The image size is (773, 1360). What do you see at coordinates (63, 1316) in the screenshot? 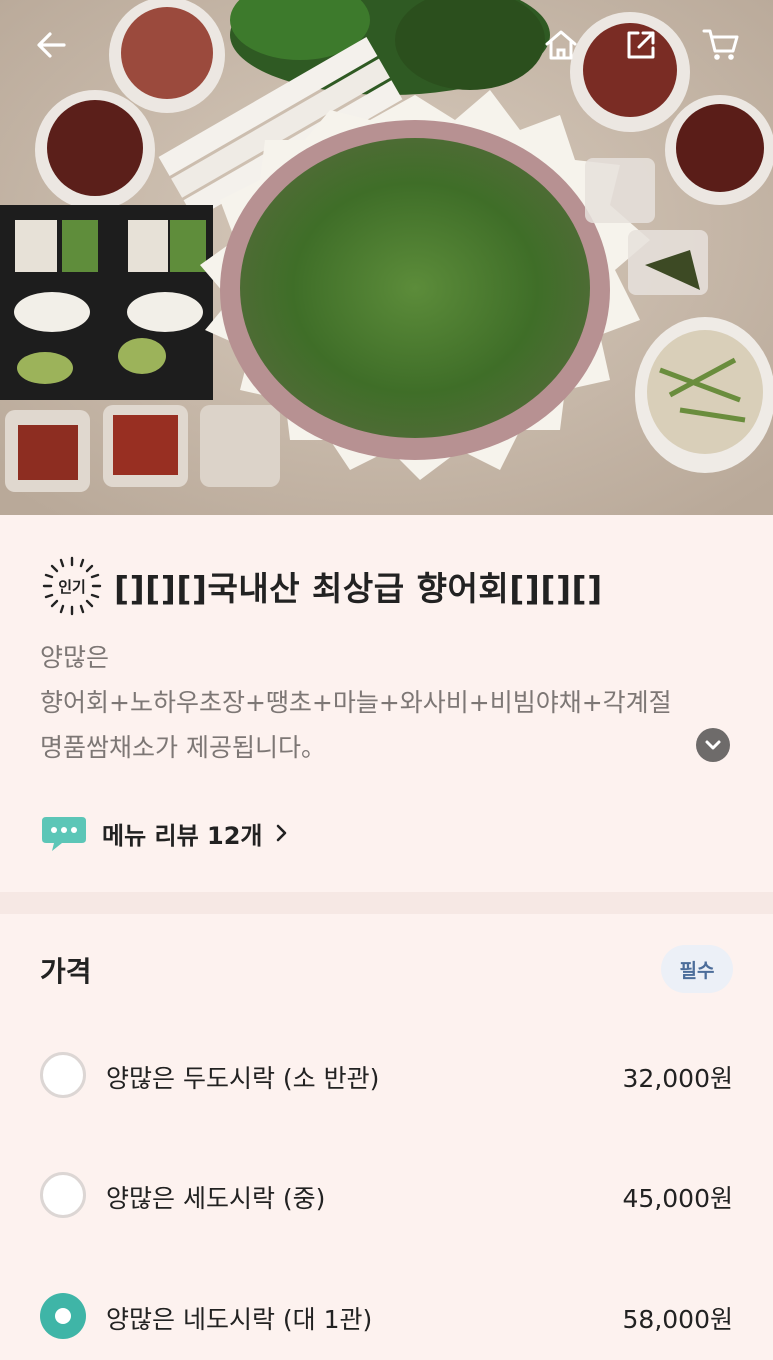
I see `radio-button-checked` at bounding box center [63, 1316].